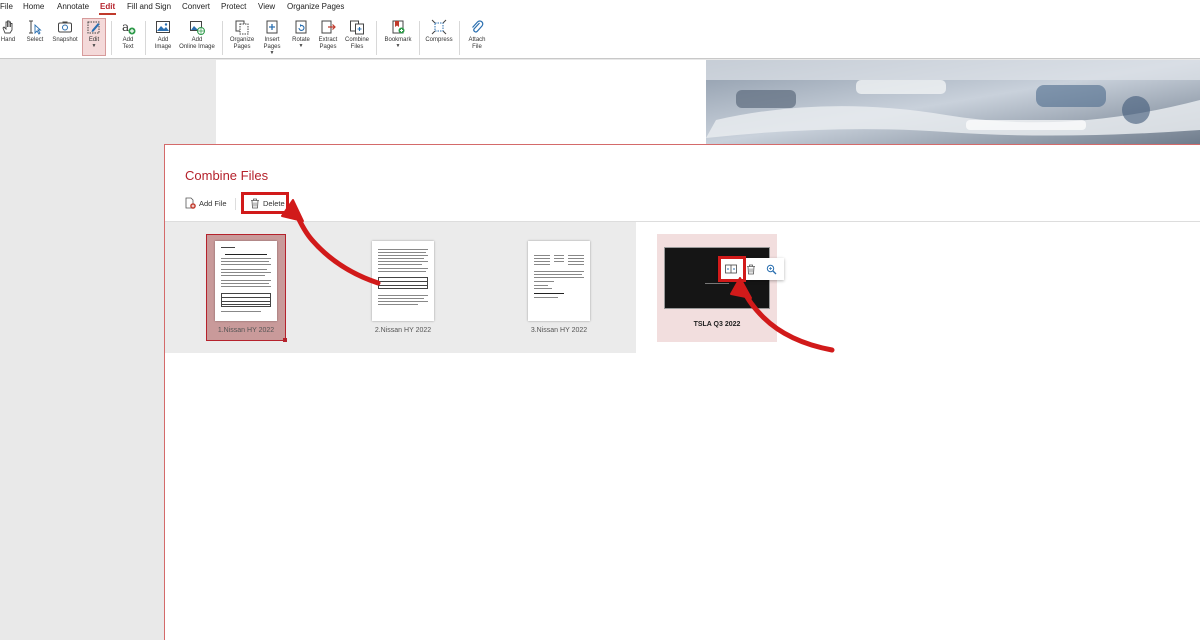 Image resolution: width=1200 pixels, height=640 pixels. Describe the element at coordinates (33, 6) in the screenshot. I see `menu-home: Home` at that location.